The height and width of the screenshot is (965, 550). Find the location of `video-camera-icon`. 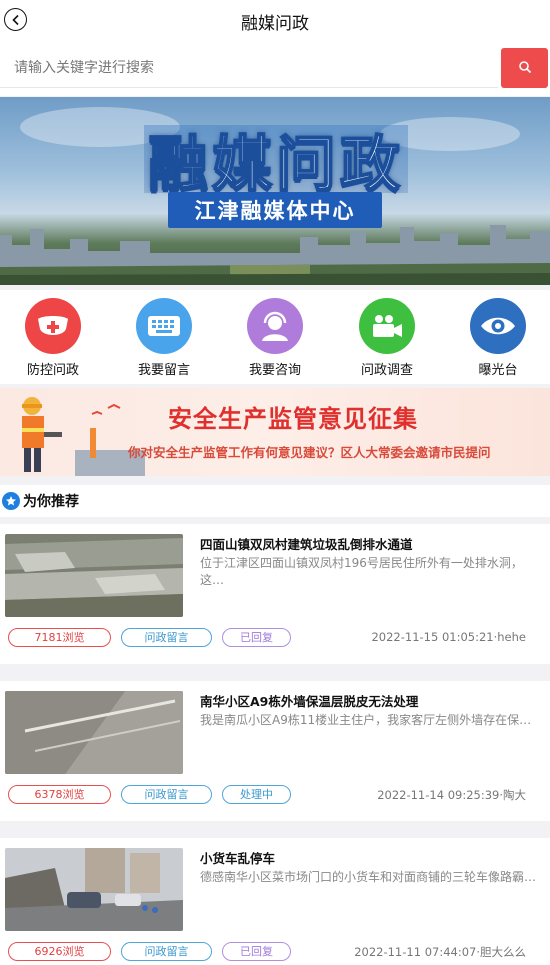

video-camera-icon is located at coordinates (387, 326).